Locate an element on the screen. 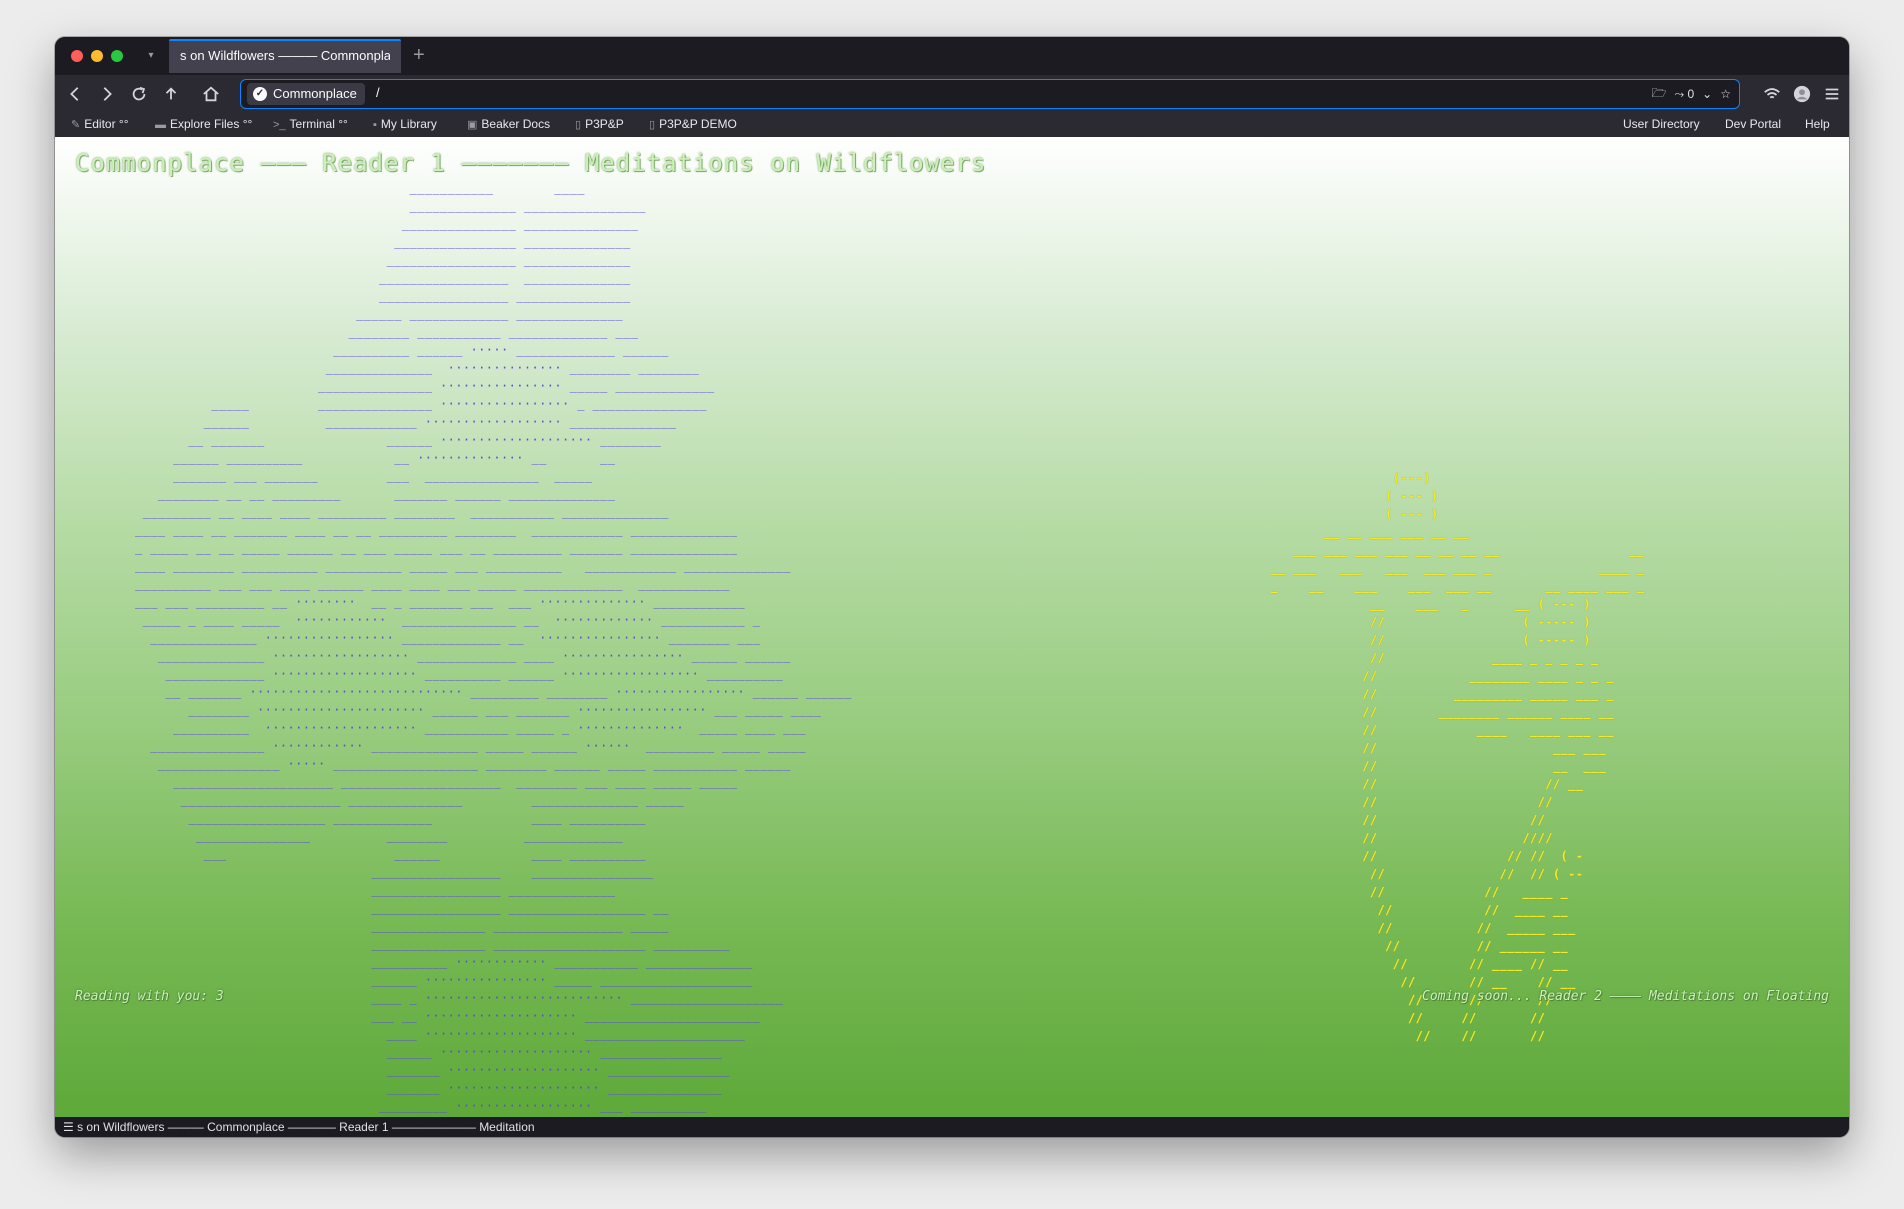  back-button is located at coordinates (75, 94).